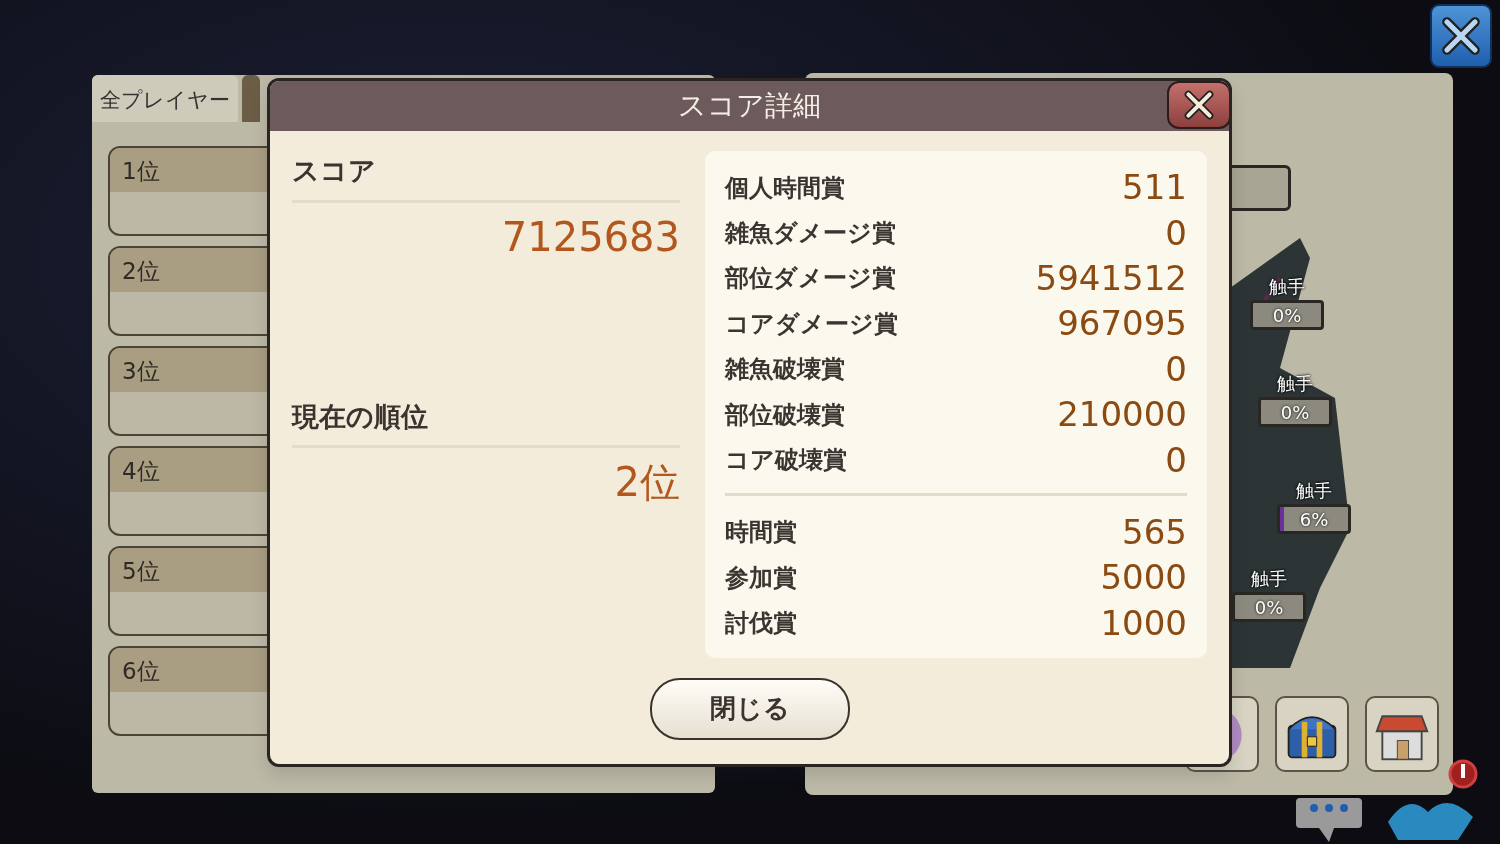  I want to click on rank-value: 2位, so click(646, 482).